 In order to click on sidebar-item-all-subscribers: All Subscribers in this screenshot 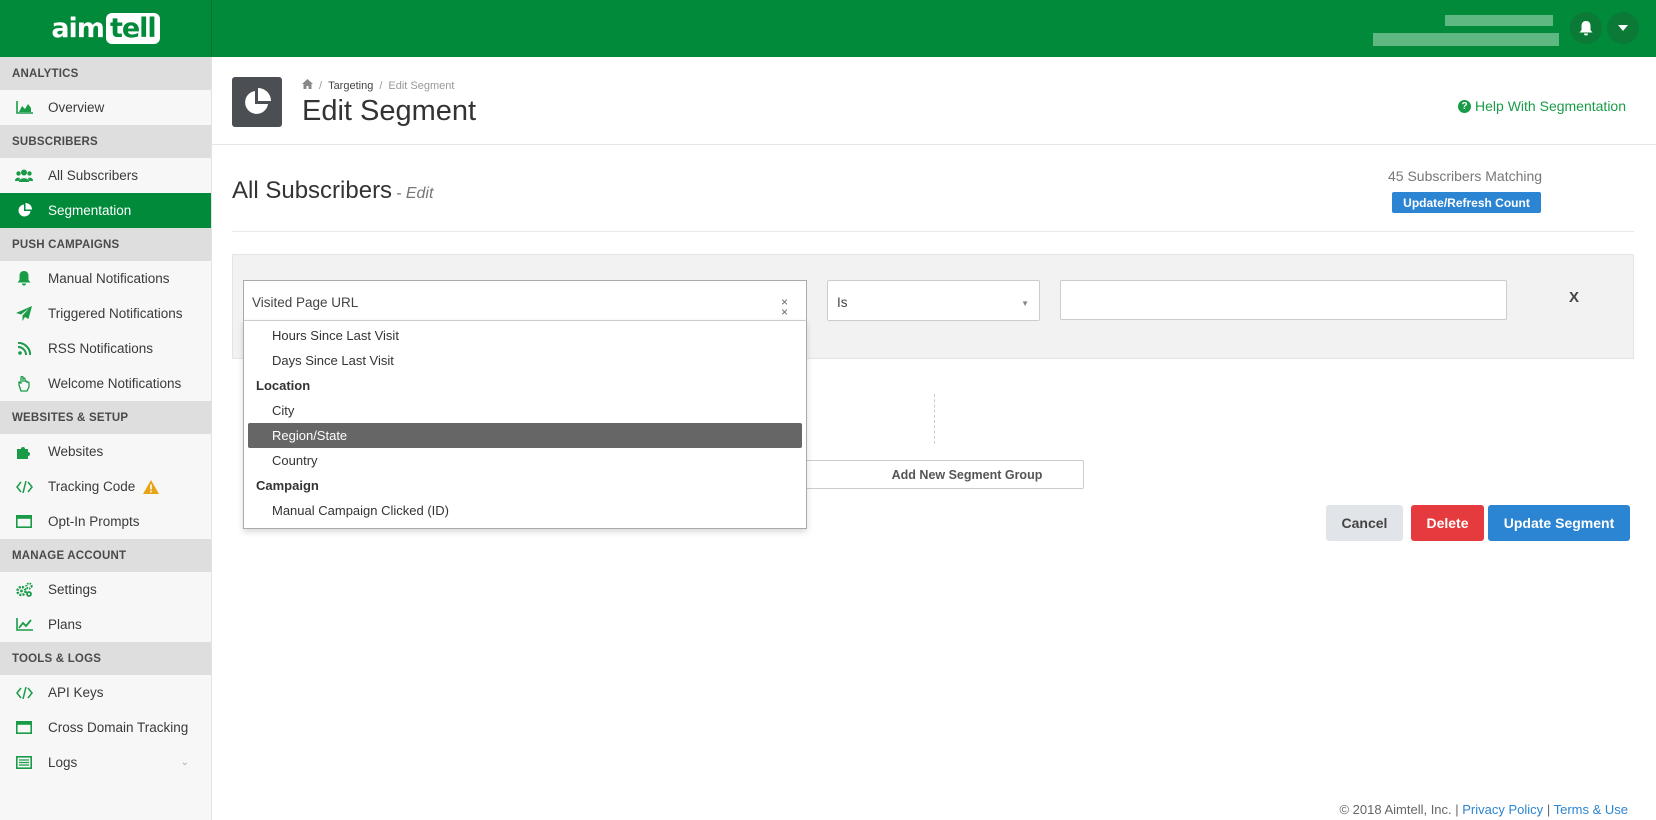, I will do `click(105, 175)`.